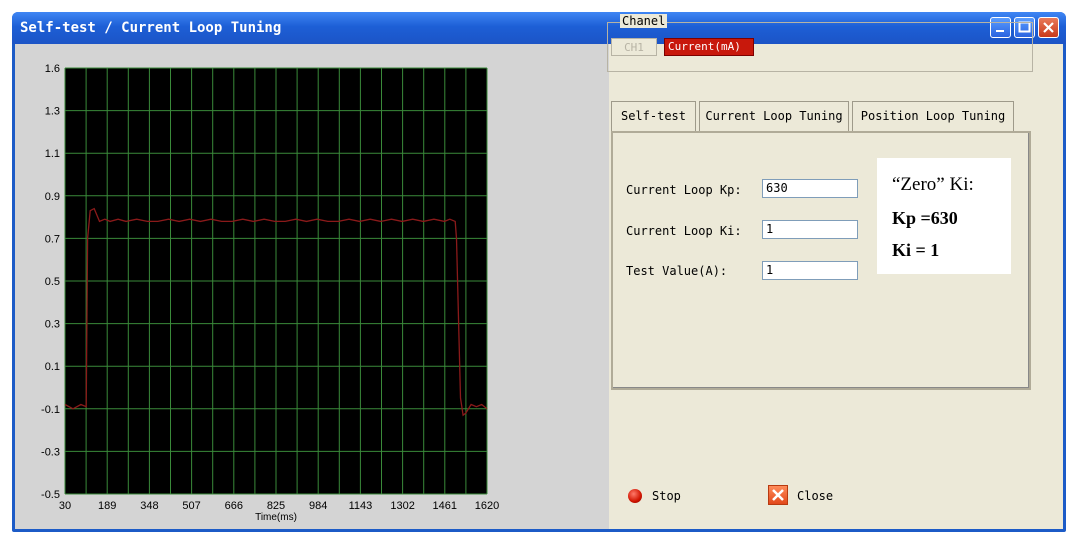 This screenshot has height=545, width=1078. What do you see at coordinates (925, 218) in the screenshot?
I see `note-line-2: Kp =630` at bounding box center [925, 218].